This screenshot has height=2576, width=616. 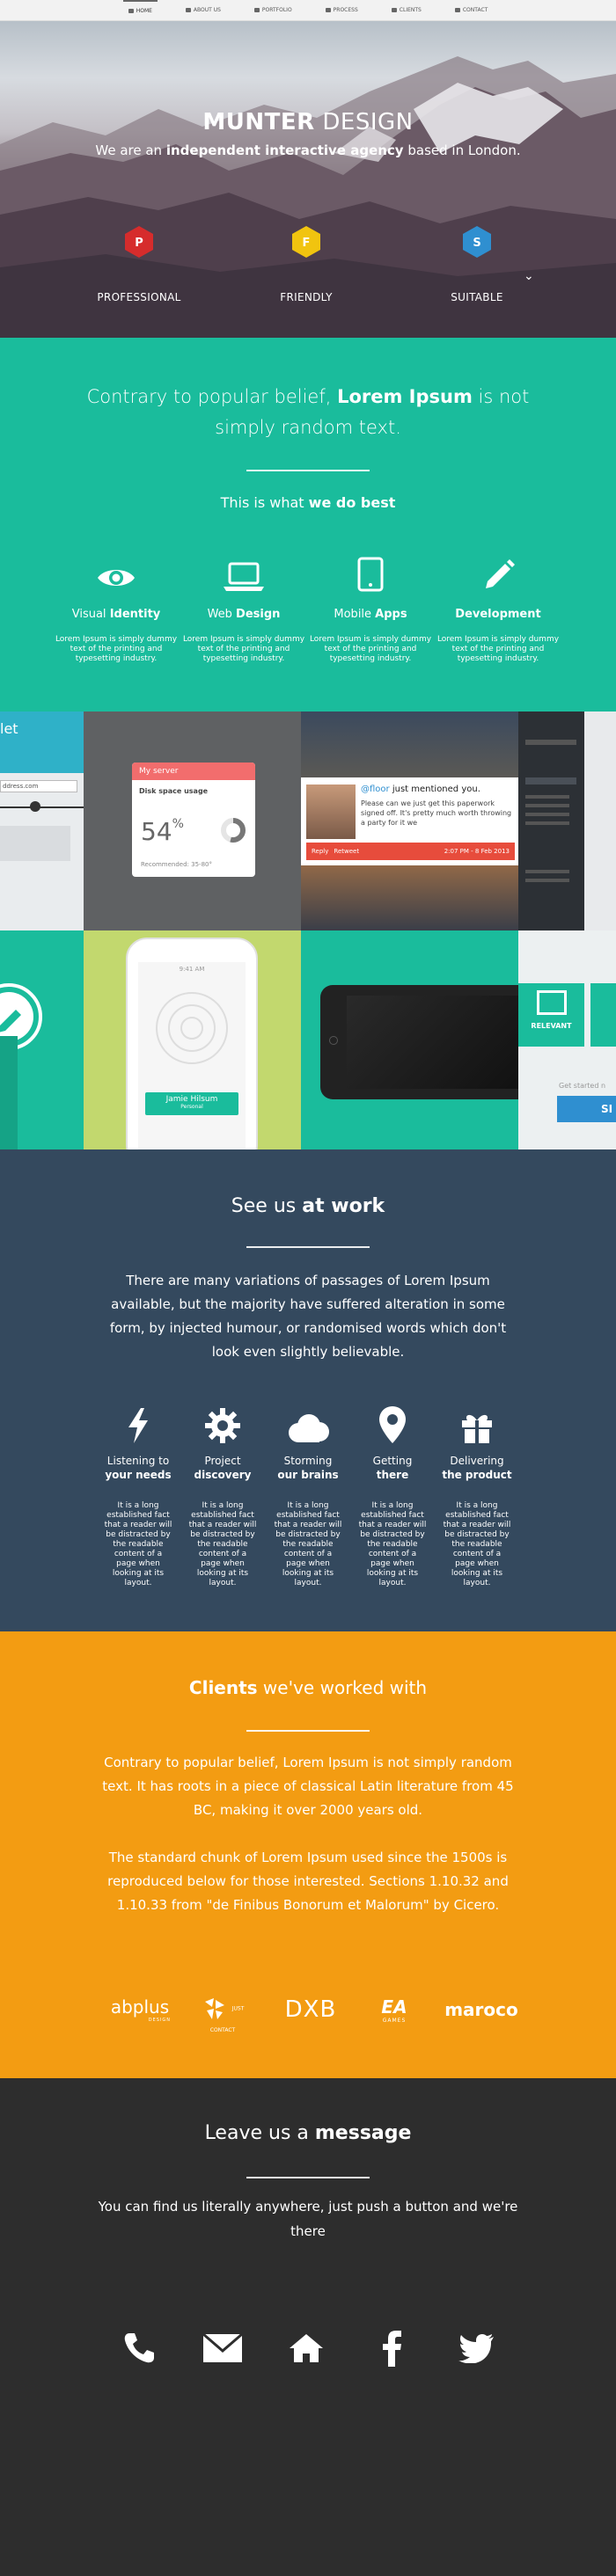 I want to click on step-title: Listening to, so click(x=138, y=1461).